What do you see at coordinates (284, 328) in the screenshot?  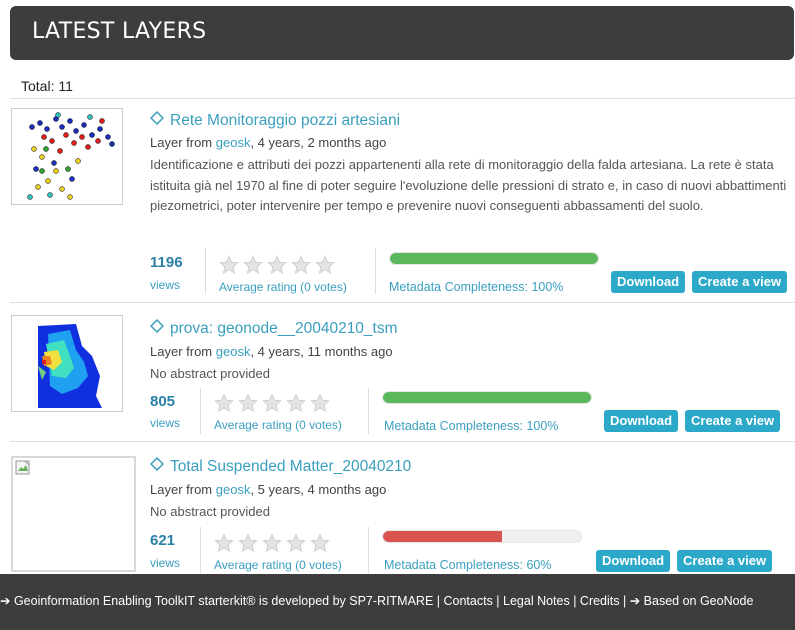 I see `layer-title: prova: geonode__20040210_tsm` at bounding box center [284, 328].